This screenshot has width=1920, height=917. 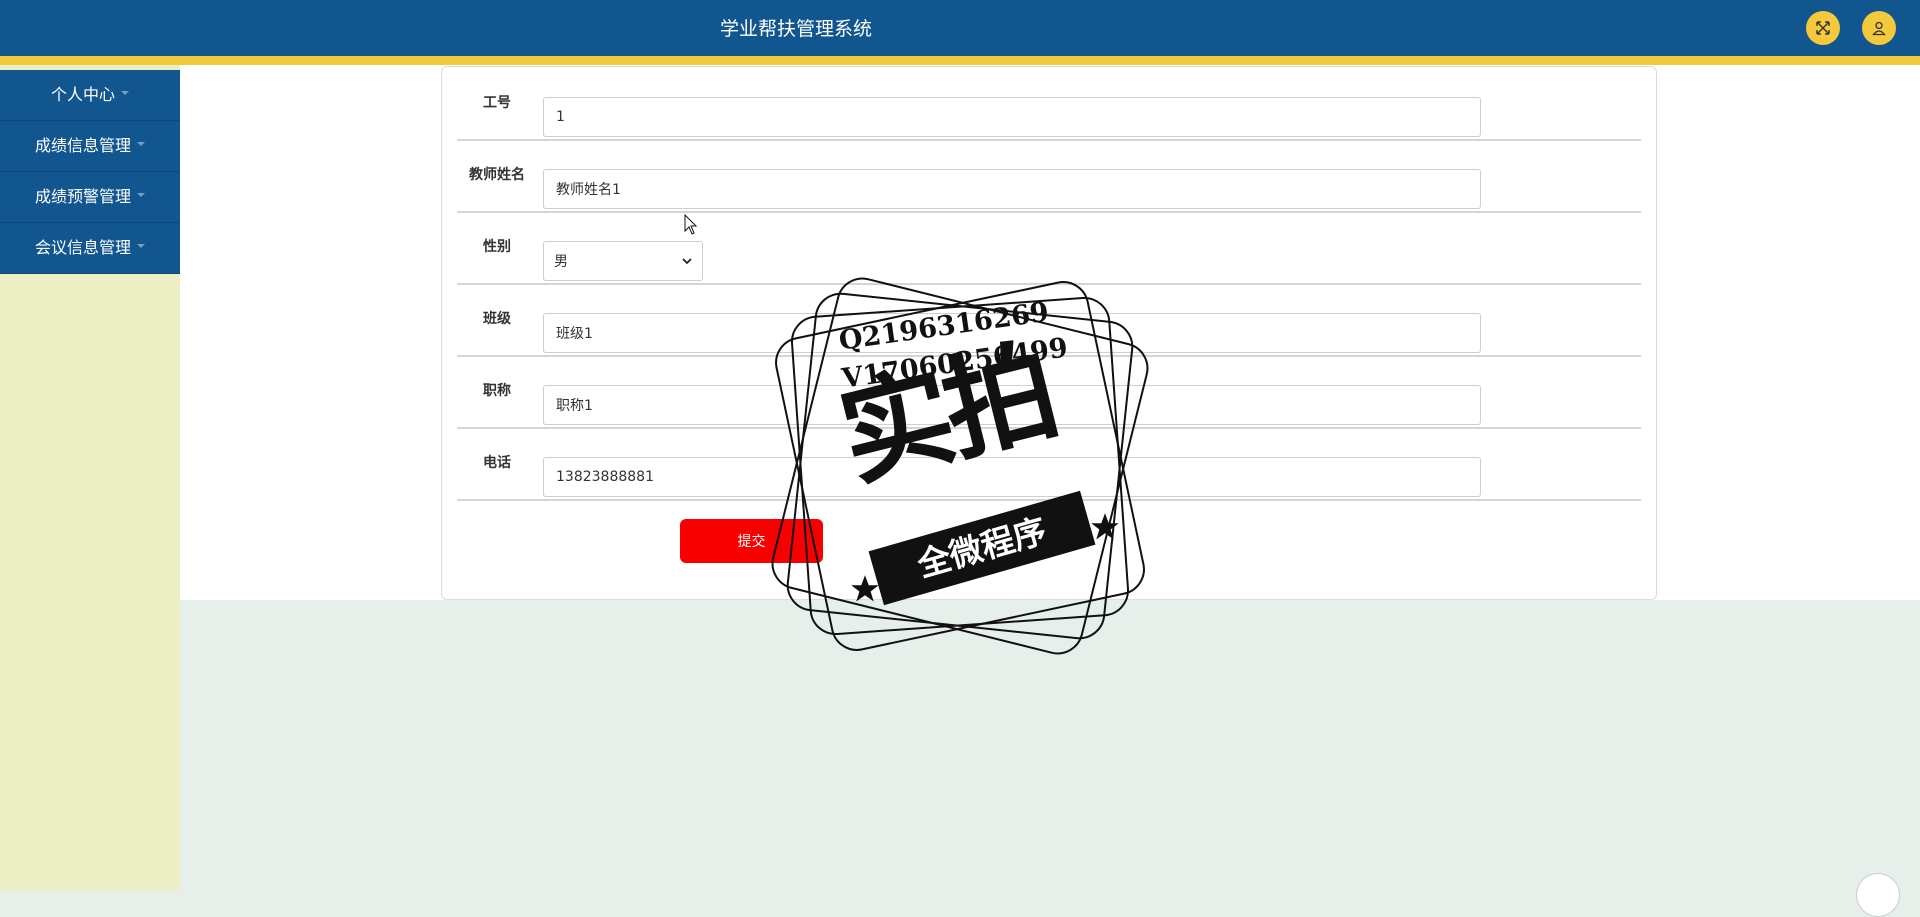 What do you see at coordinates (82, 196) in the screenshot?
I see `sidebar-item-label: 成绩预警管理` at bounding box center [82, 196].